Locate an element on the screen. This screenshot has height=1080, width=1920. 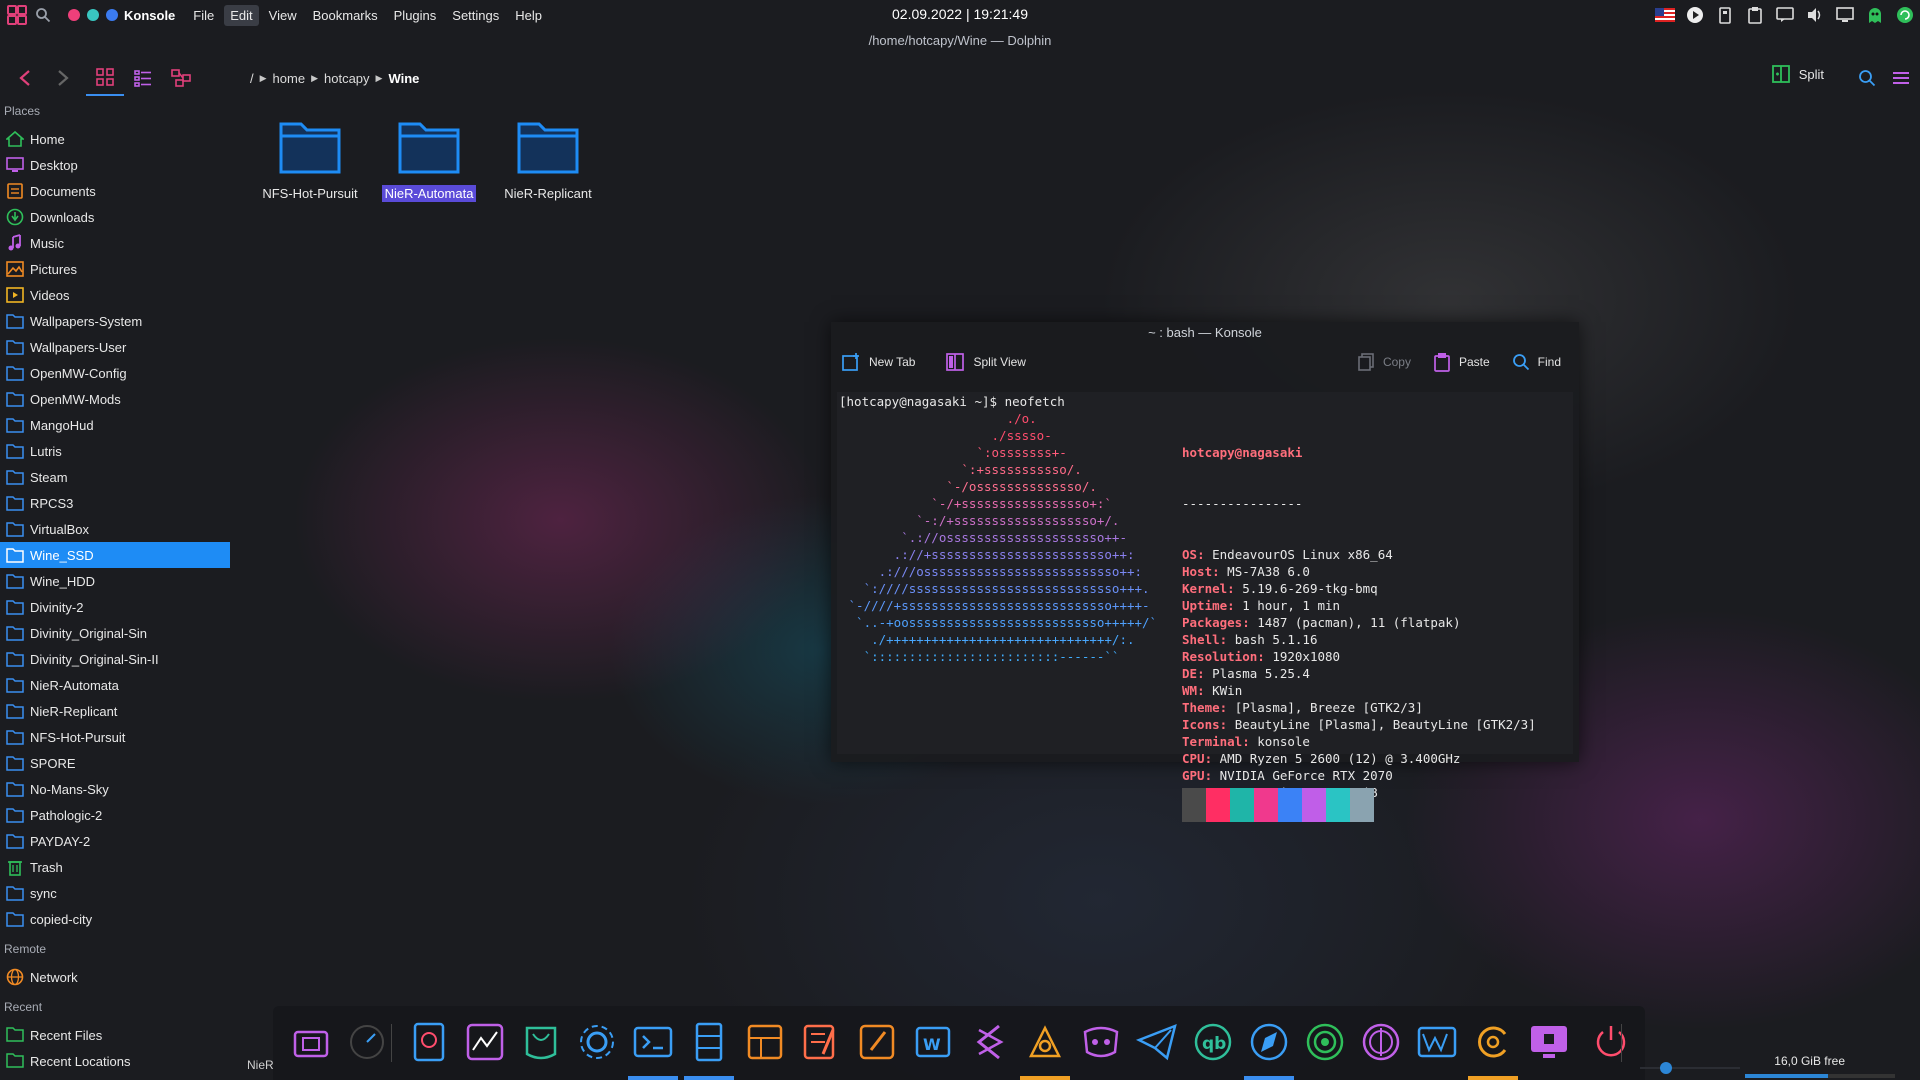
dock-spreadsheet-icon is located at coordinates (765, 1042).